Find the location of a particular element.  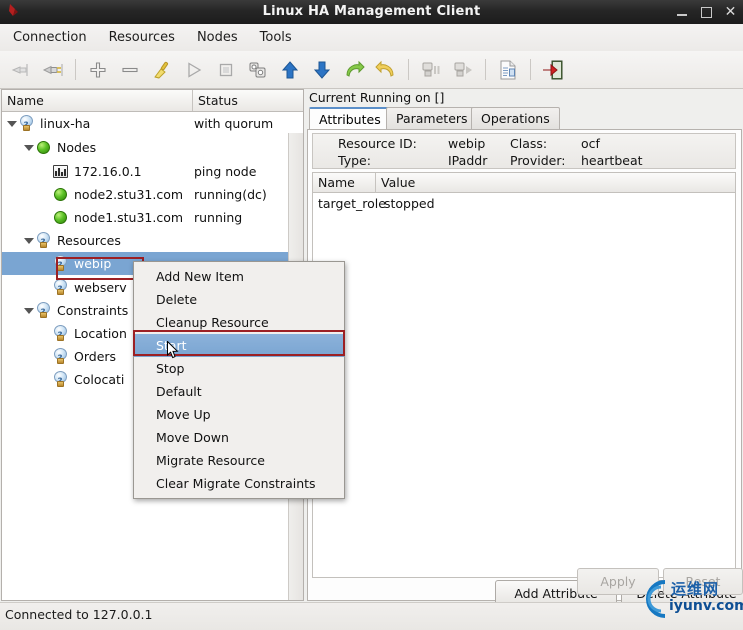

menu-resources: Resources is located at coordinates (142, 37).